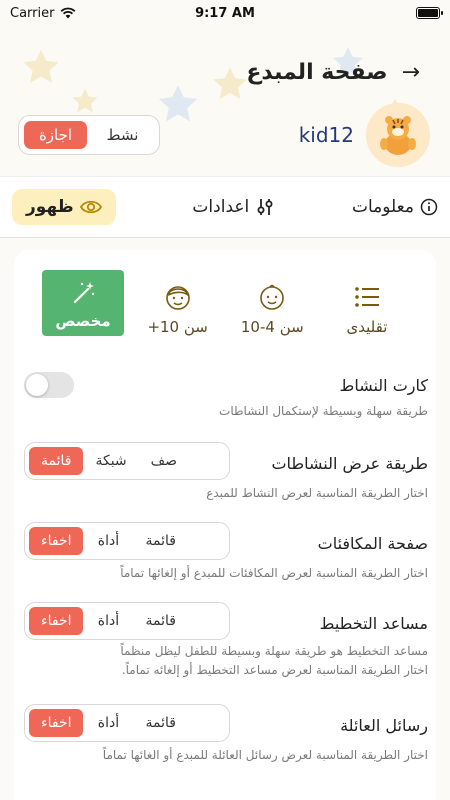 The image size is (450, 800). What do you see at coordinates (160, 723) in the screenshot?
I see `family-messages-option-list: قائمة` at bounding box center [160, 723].